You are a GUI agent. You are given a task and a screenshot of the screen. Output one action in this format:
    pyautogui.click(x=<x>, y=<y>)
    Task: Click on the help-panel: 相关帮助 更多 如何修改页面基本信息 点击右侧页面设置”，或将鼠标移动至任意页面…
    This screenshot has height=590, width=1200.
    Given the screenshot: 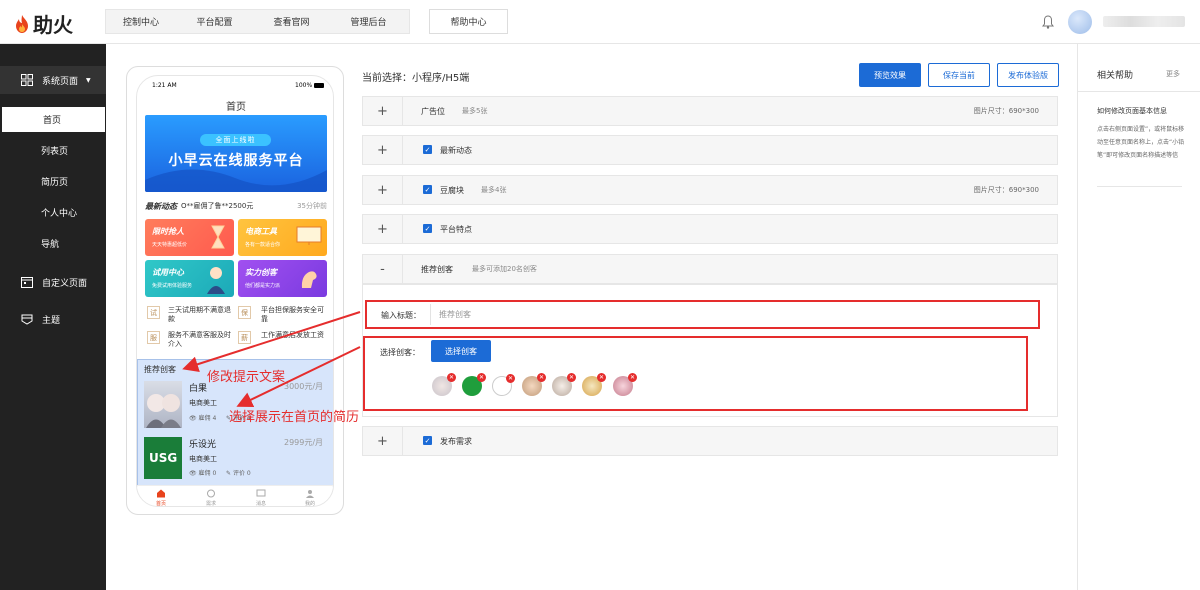 What is the action you would take?
    pyautogui.click(x=1138, y=317)
    